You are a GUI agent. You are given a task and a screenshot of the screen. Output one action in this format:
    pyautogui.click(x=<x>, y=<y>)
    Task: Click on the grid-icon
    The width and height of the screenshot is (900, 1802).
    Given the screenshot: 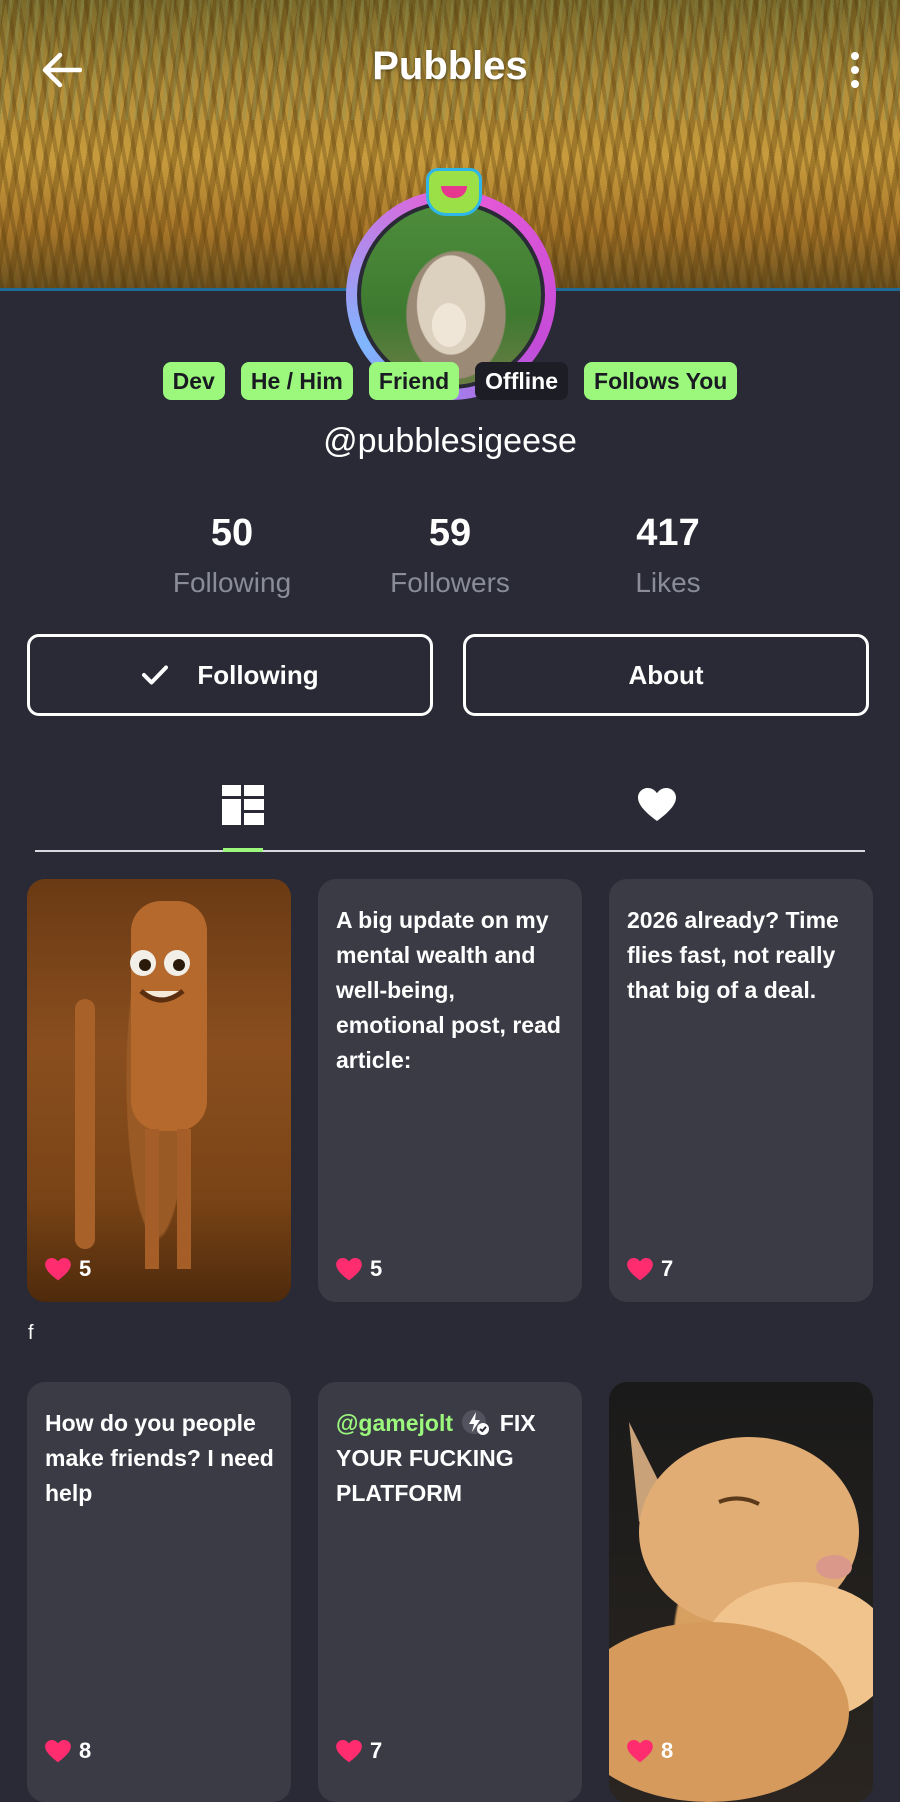 What is the action you would take?
    pyautogui.click(x=243, y=805)
    